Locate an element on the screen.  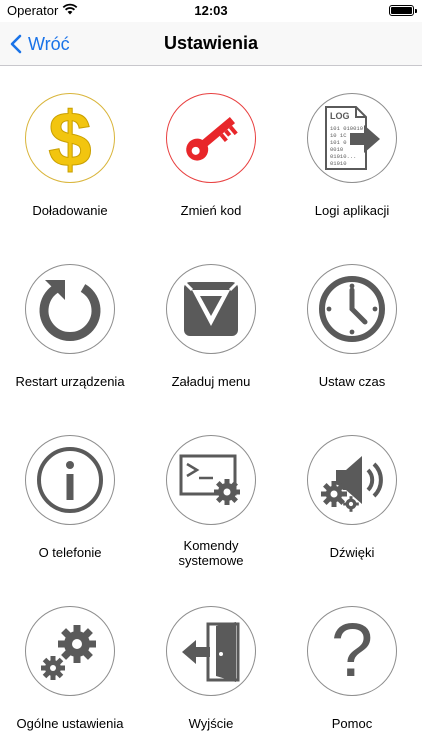
tile-label: Dźwięki is located at coordinates (352, 552).